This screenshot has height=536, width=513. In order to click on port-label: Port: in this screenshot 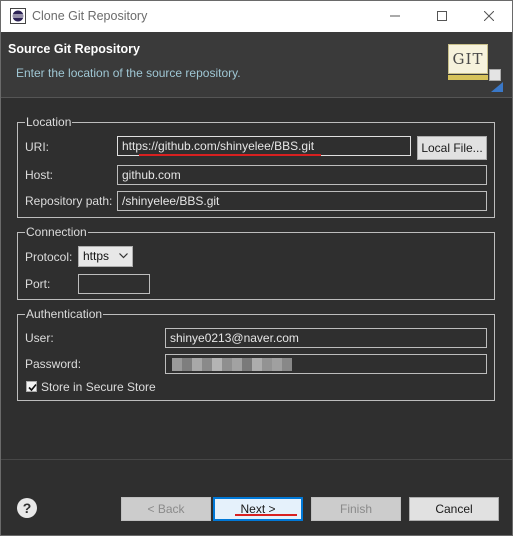, I will do `click(38, 284)`.